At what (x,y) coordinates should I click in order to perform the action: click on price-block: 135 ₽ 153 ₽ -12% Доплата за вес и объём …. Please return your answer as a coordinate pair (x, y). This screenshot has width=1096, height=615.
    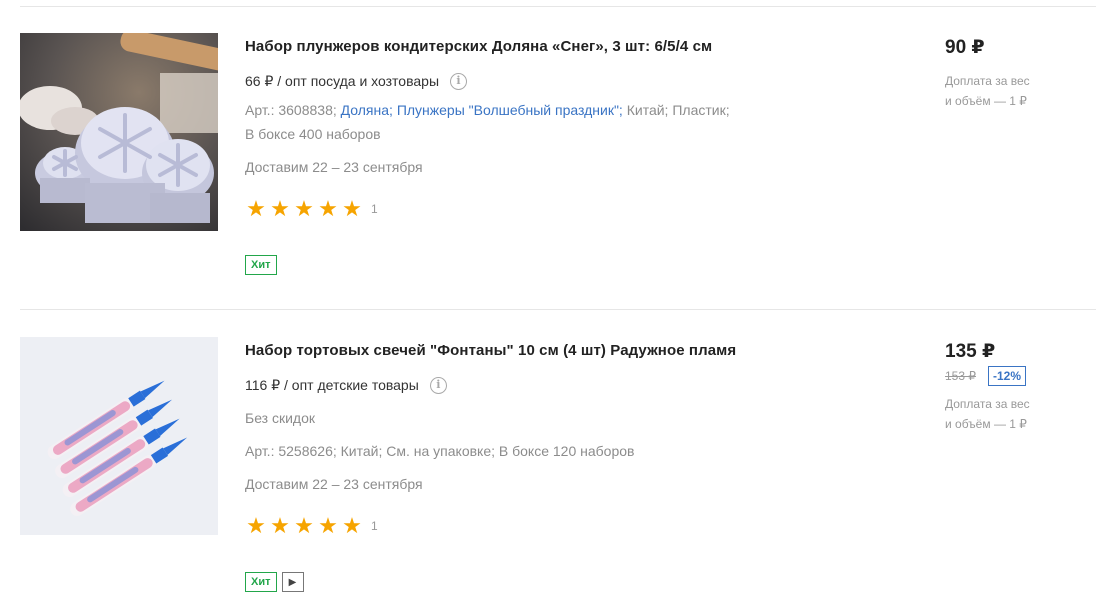
    Looking at the image, I should click on (1010, 387).